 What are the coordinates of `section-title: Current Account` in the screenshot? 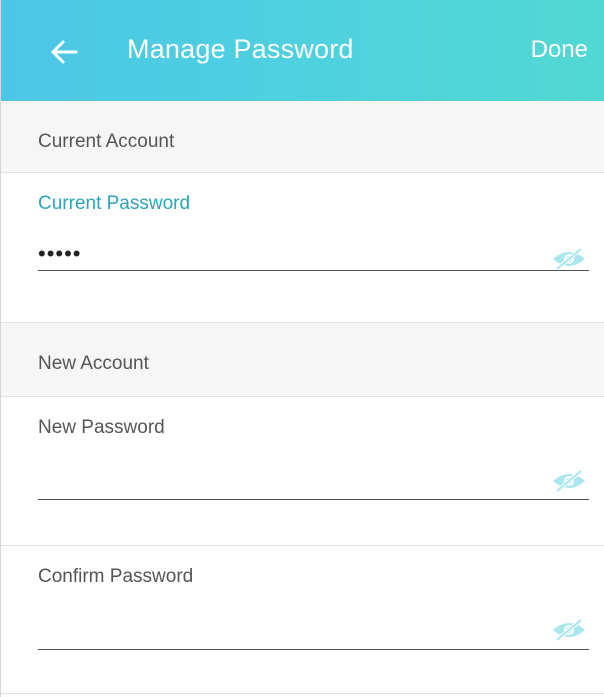 It's located at (106, 141).